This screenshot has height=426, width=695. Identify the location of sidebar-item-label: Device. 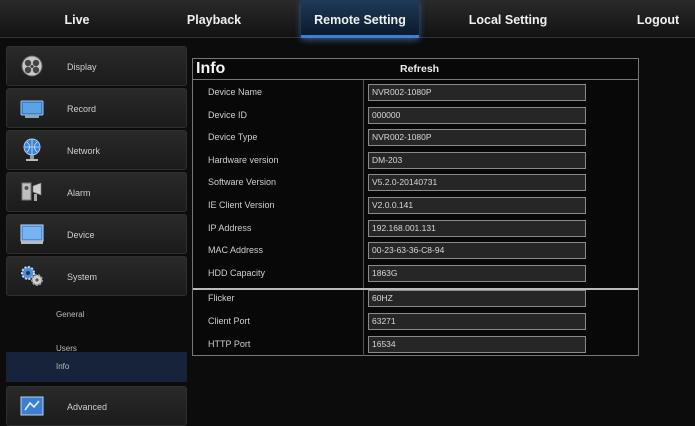
(81, 235).